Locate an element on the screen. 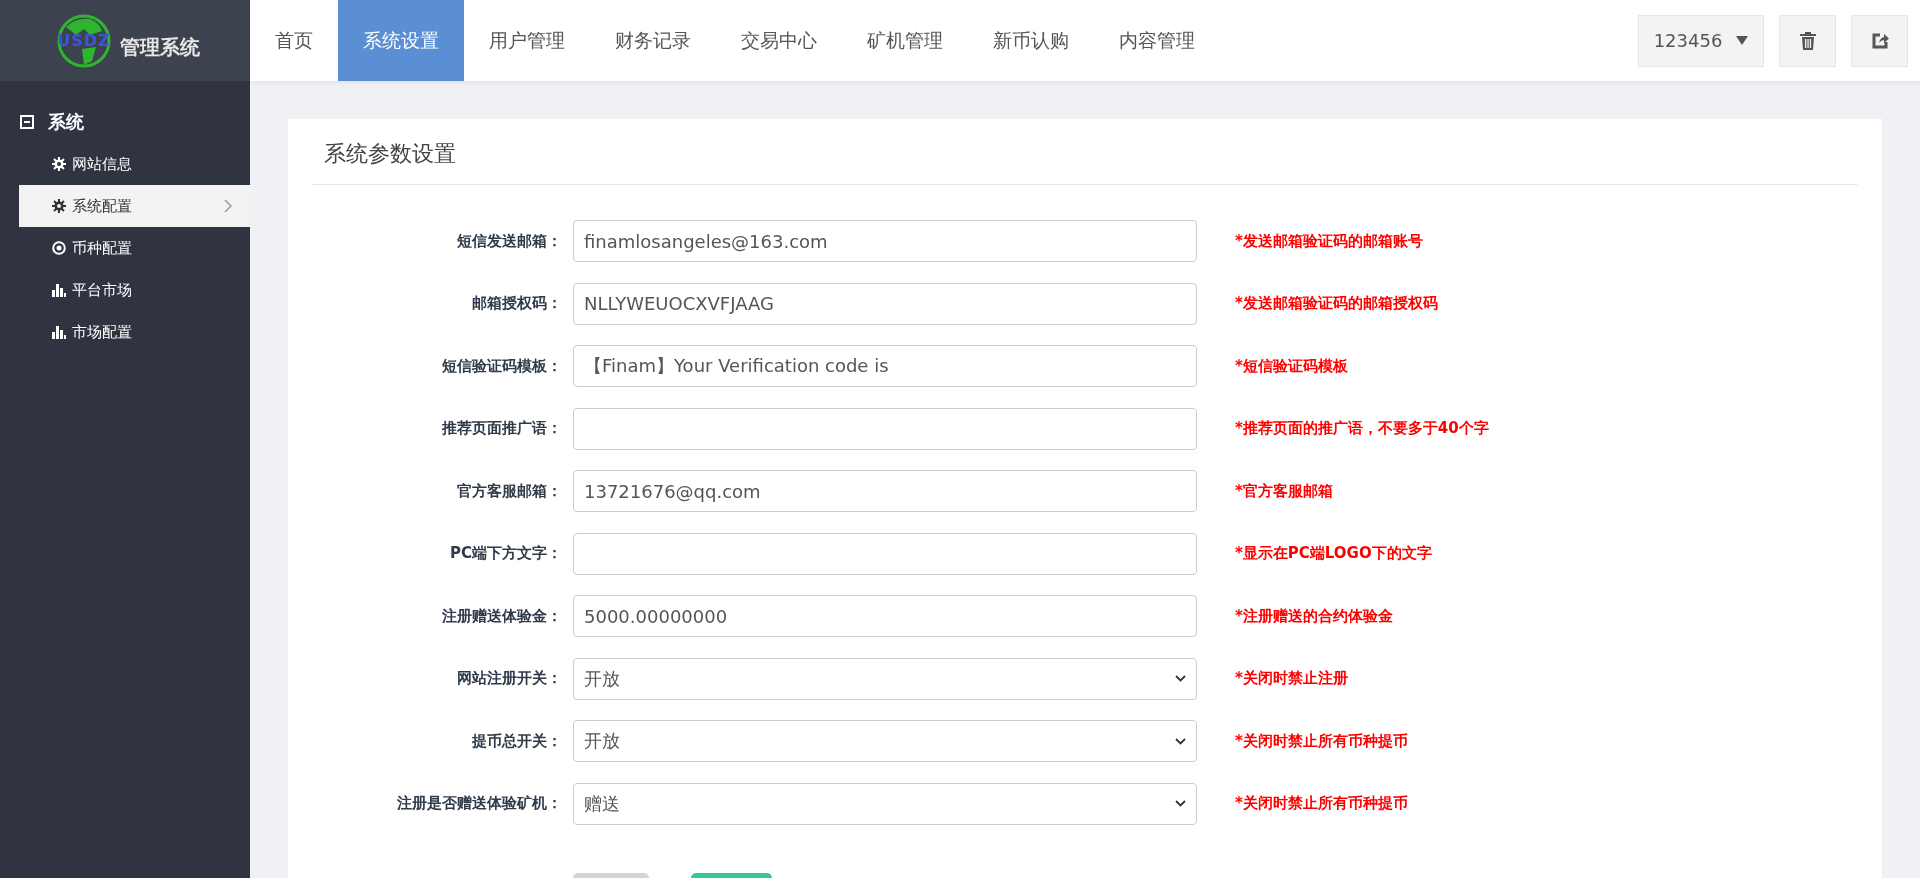 This screenshot has width=1920, height=878. input-field: 5000.00000000 is located at coordinates (885, 616).